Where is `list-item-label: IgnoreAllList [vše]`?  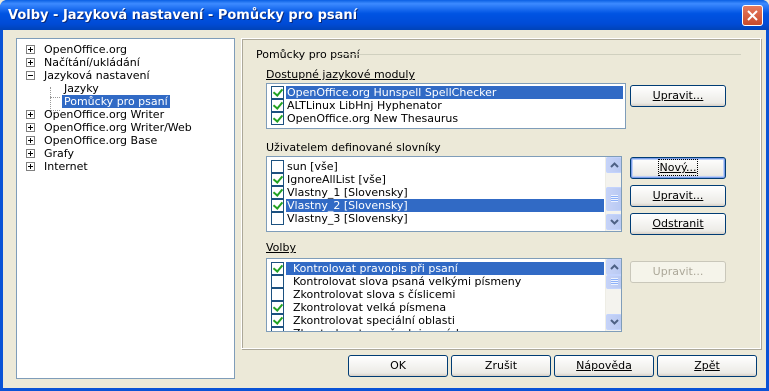
list-item-label: IgnoreAllList [vše] is located at coordinates (336, 179).